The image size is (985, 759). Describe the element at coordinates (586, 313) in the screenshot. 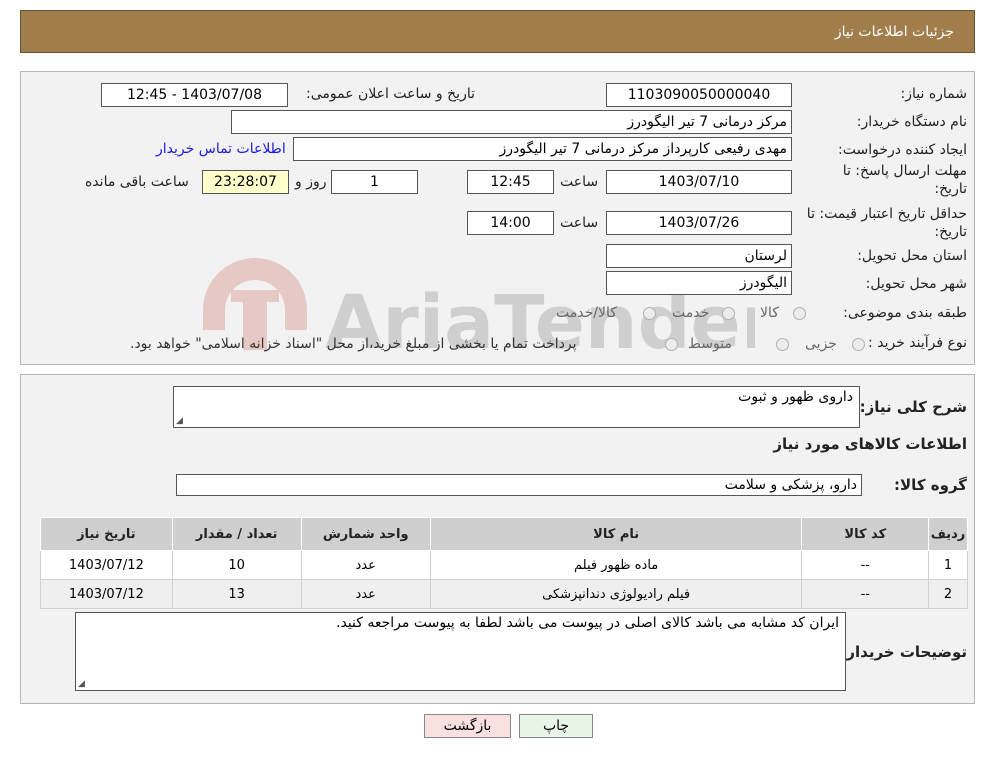

I see `category-both-label: کالا/خدمت` at that location.